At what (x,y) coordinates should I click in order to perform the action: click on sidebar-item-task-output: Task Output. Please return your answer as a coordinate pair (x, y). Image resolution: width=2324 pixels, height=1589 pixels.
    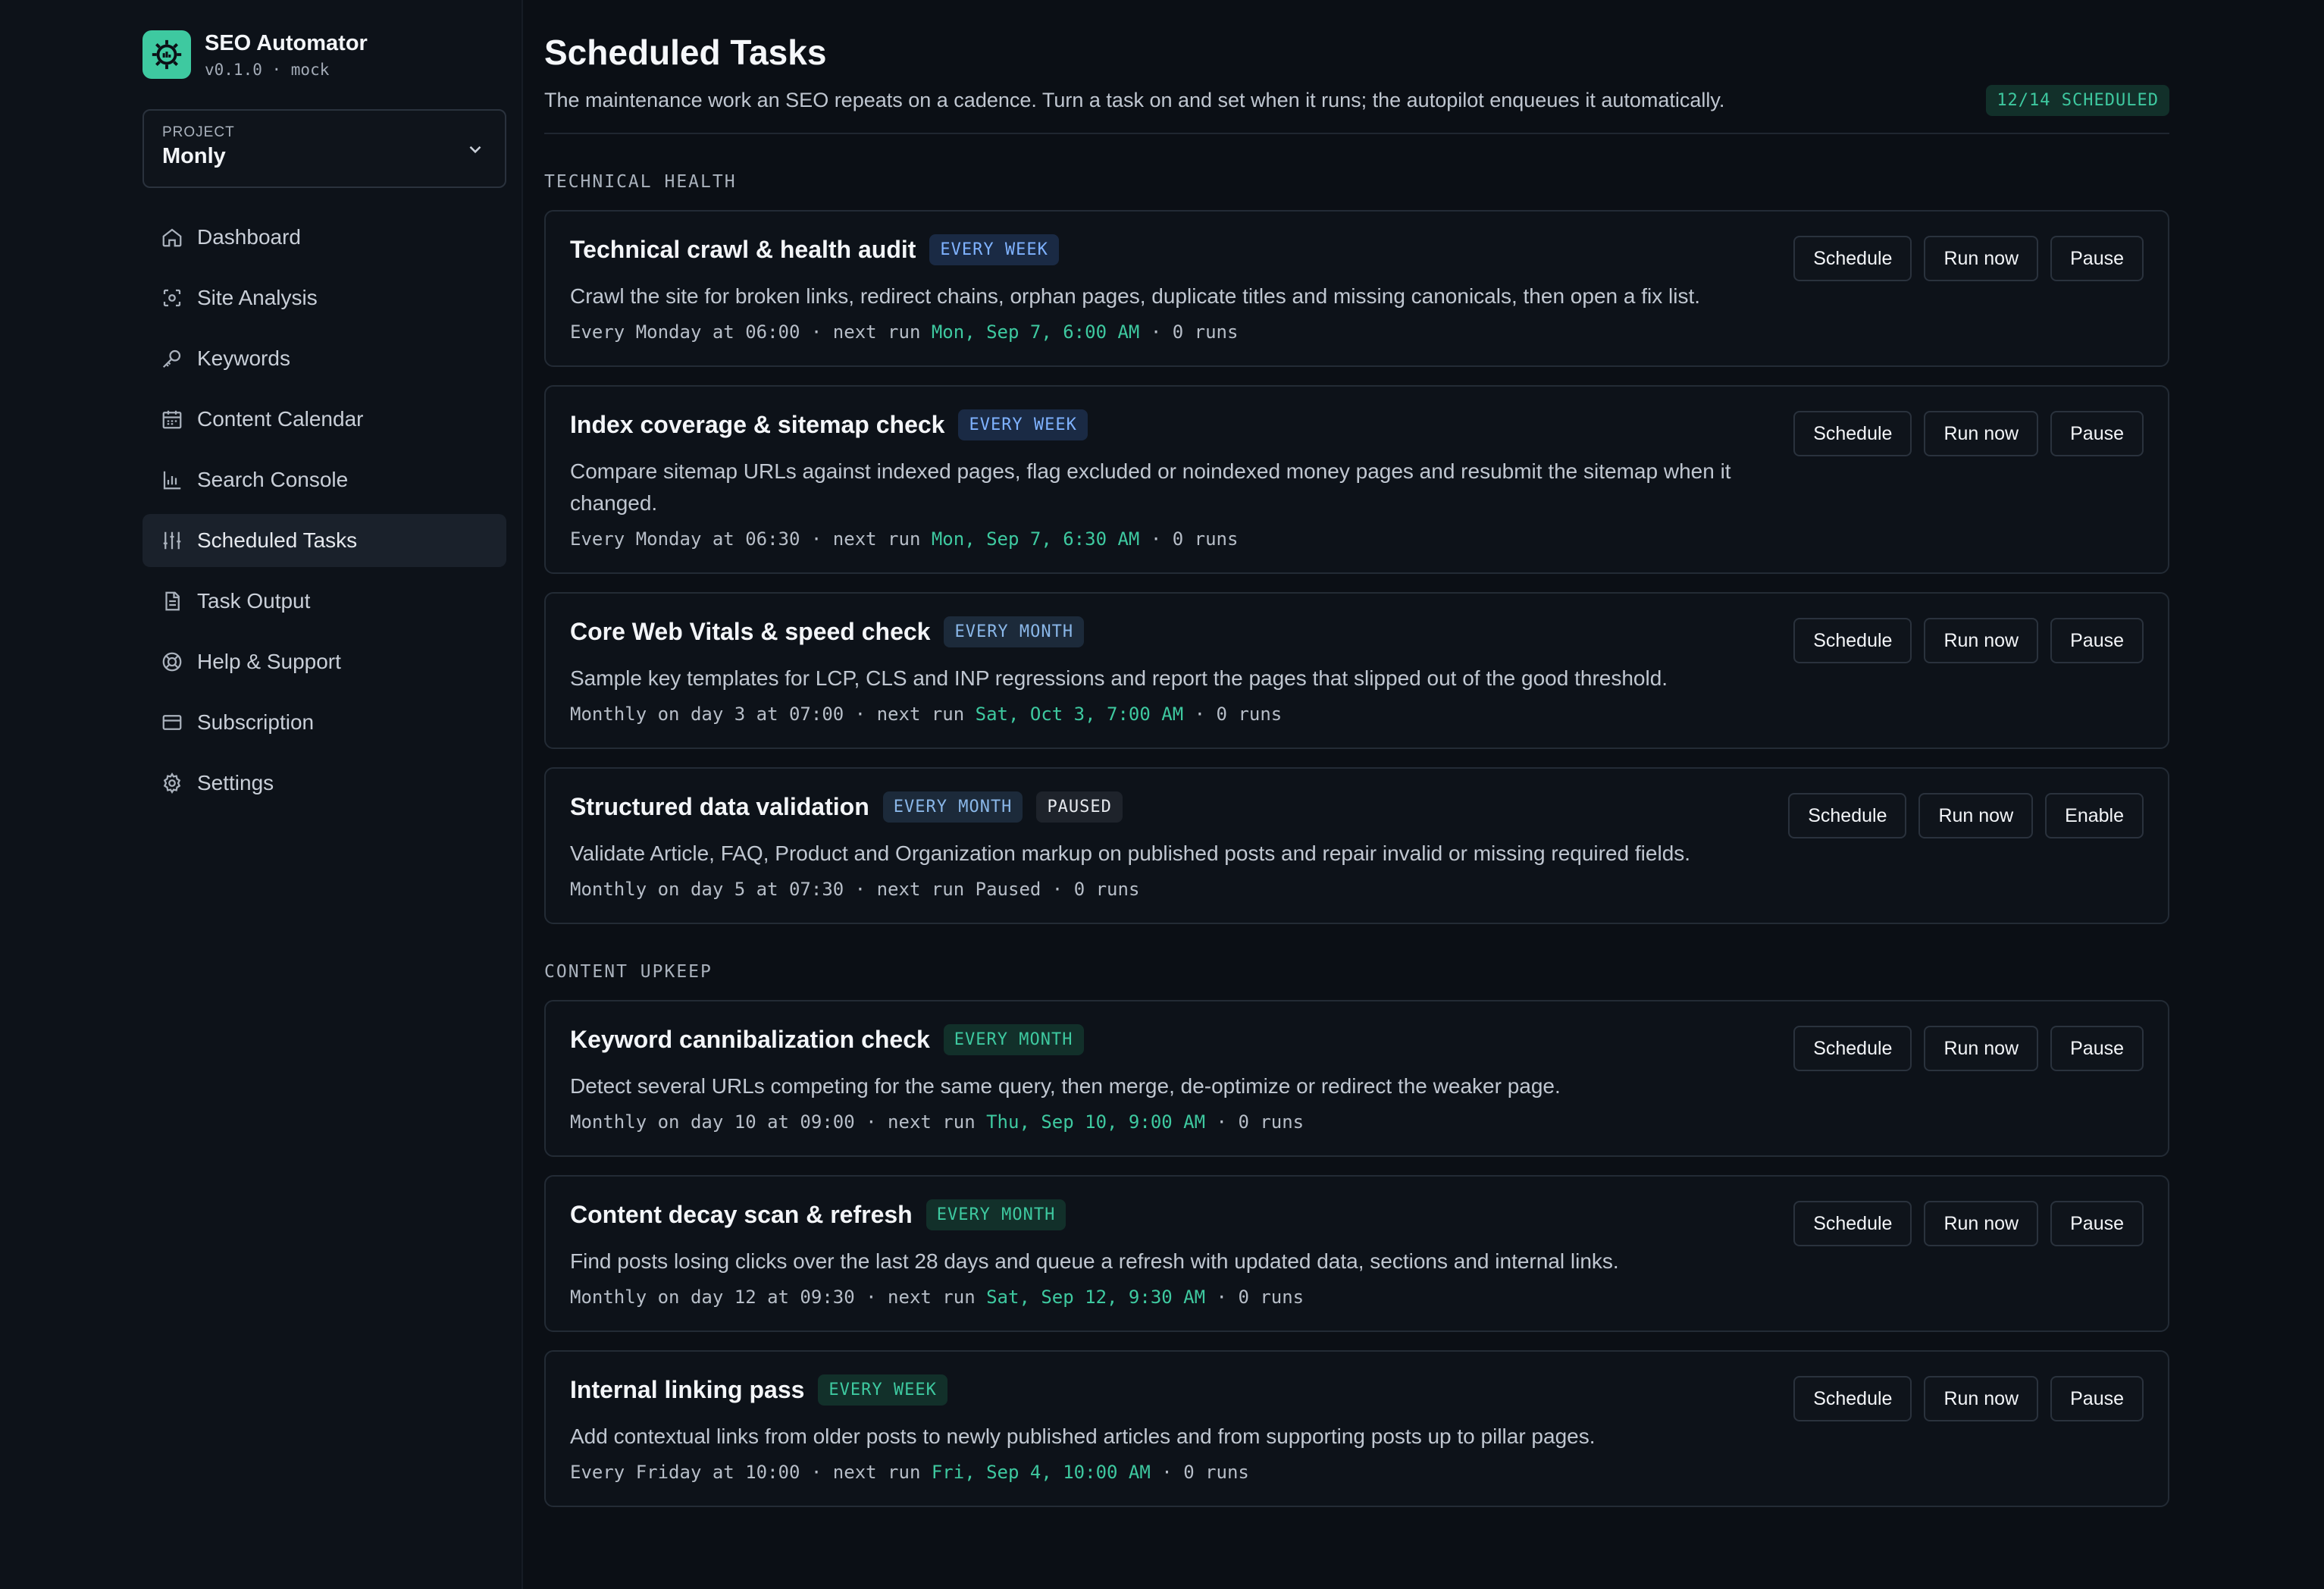
    Looking at the image, I should click on (324, 601).